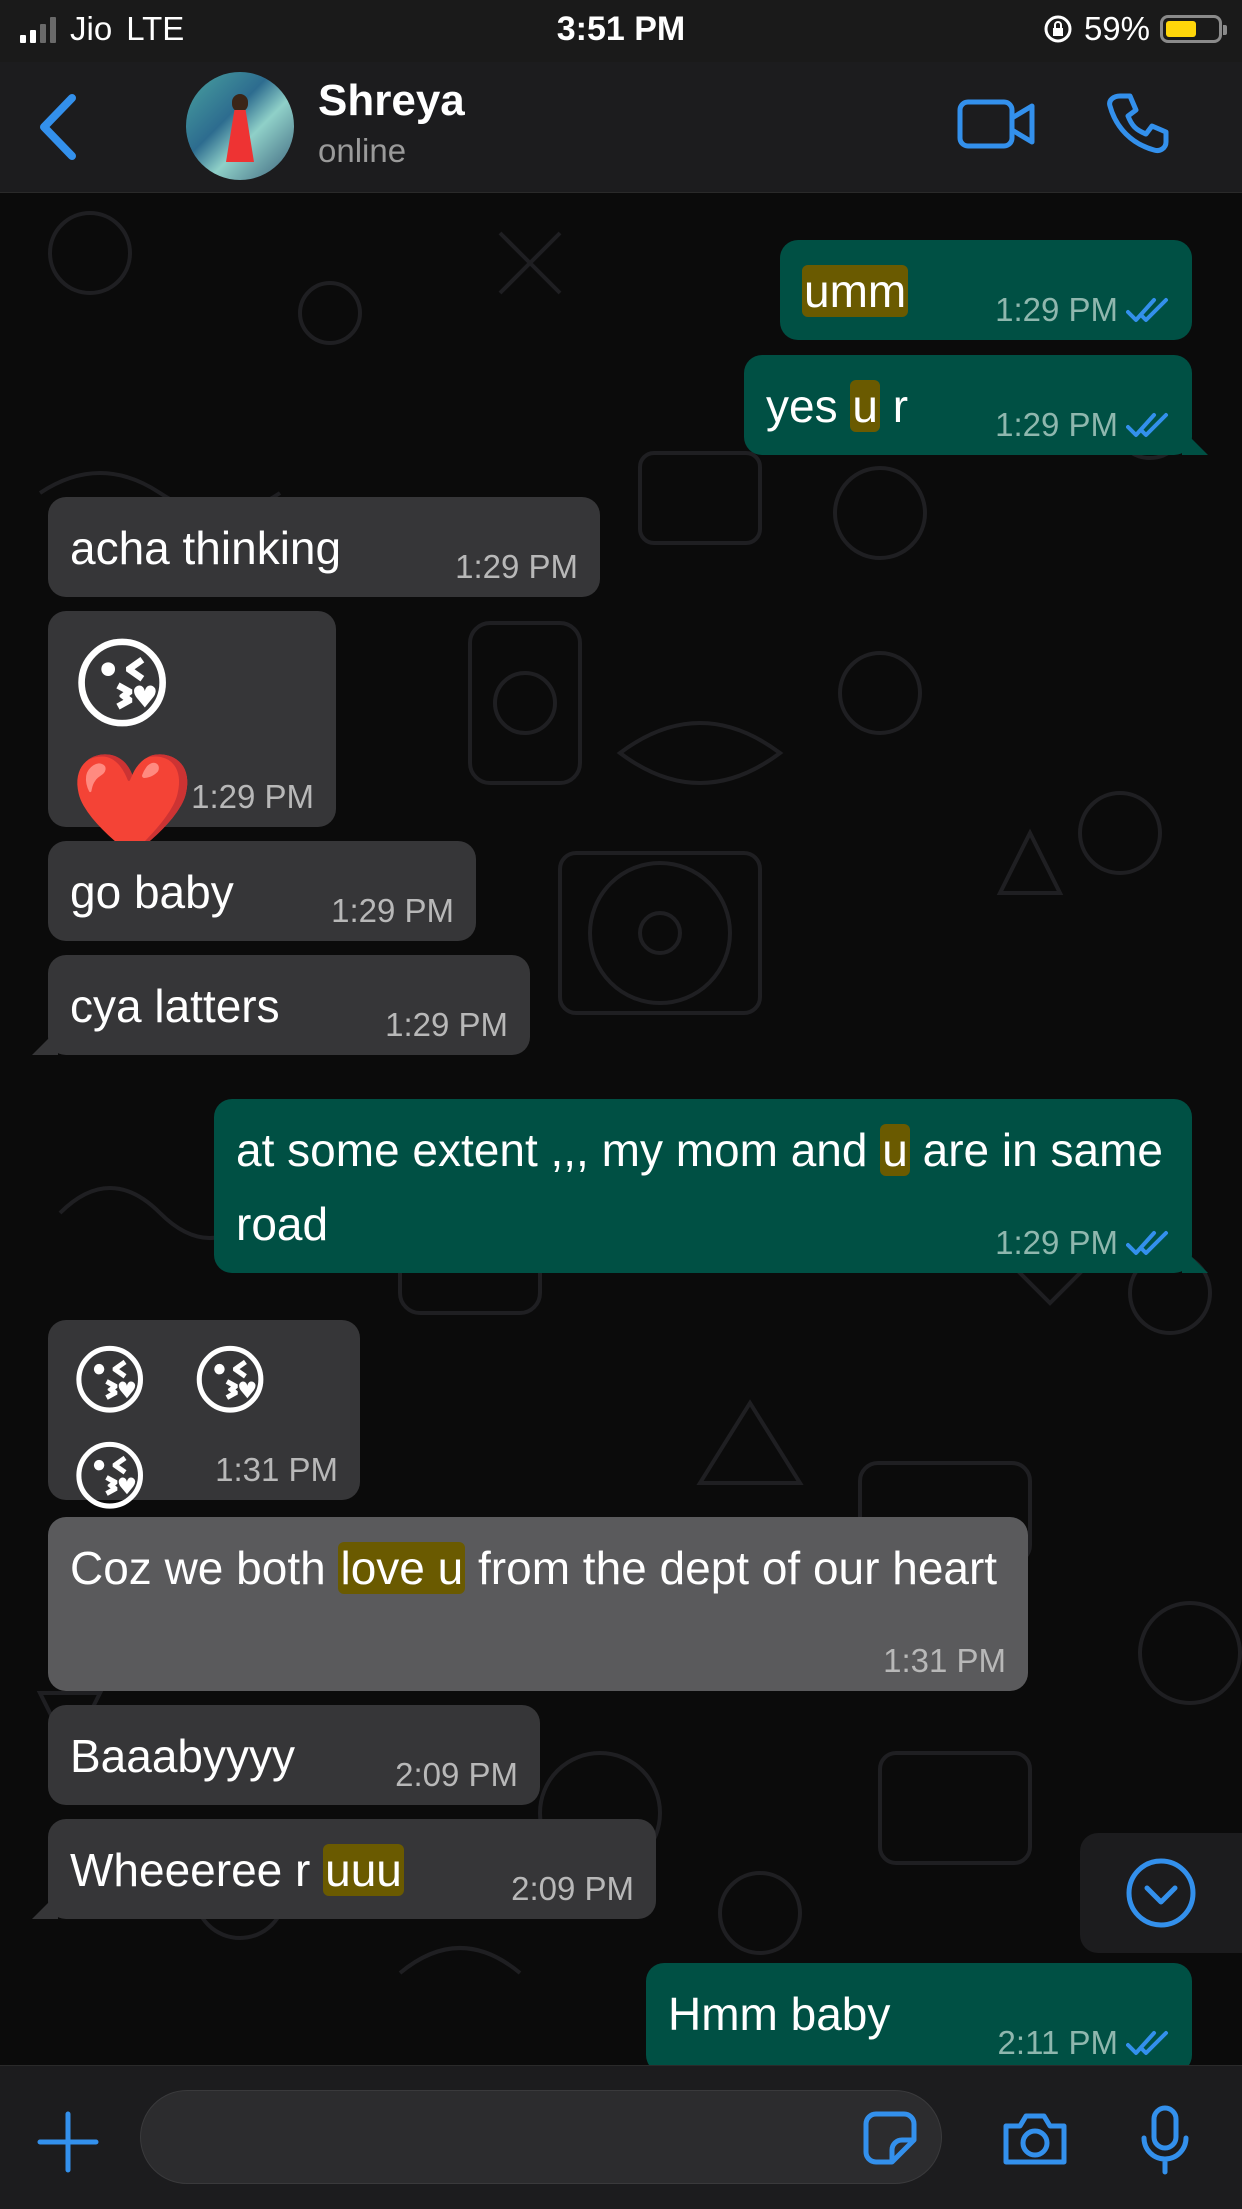 The width and height of the screenshot is (1242, 2209). Describe the element at coordinates (197, 1870) in the screenshot. I see `message-text-segment: Wheeeree r` at that location.